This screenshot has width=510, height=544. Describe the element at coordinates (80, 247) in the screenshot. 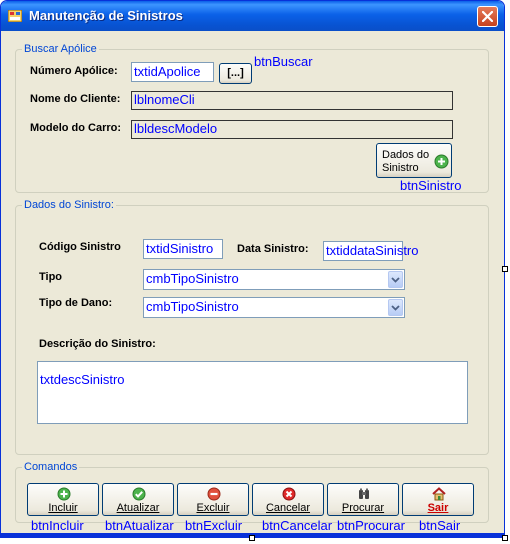

I see `codigo-sinistro-label: Código Sinistro` at that location.